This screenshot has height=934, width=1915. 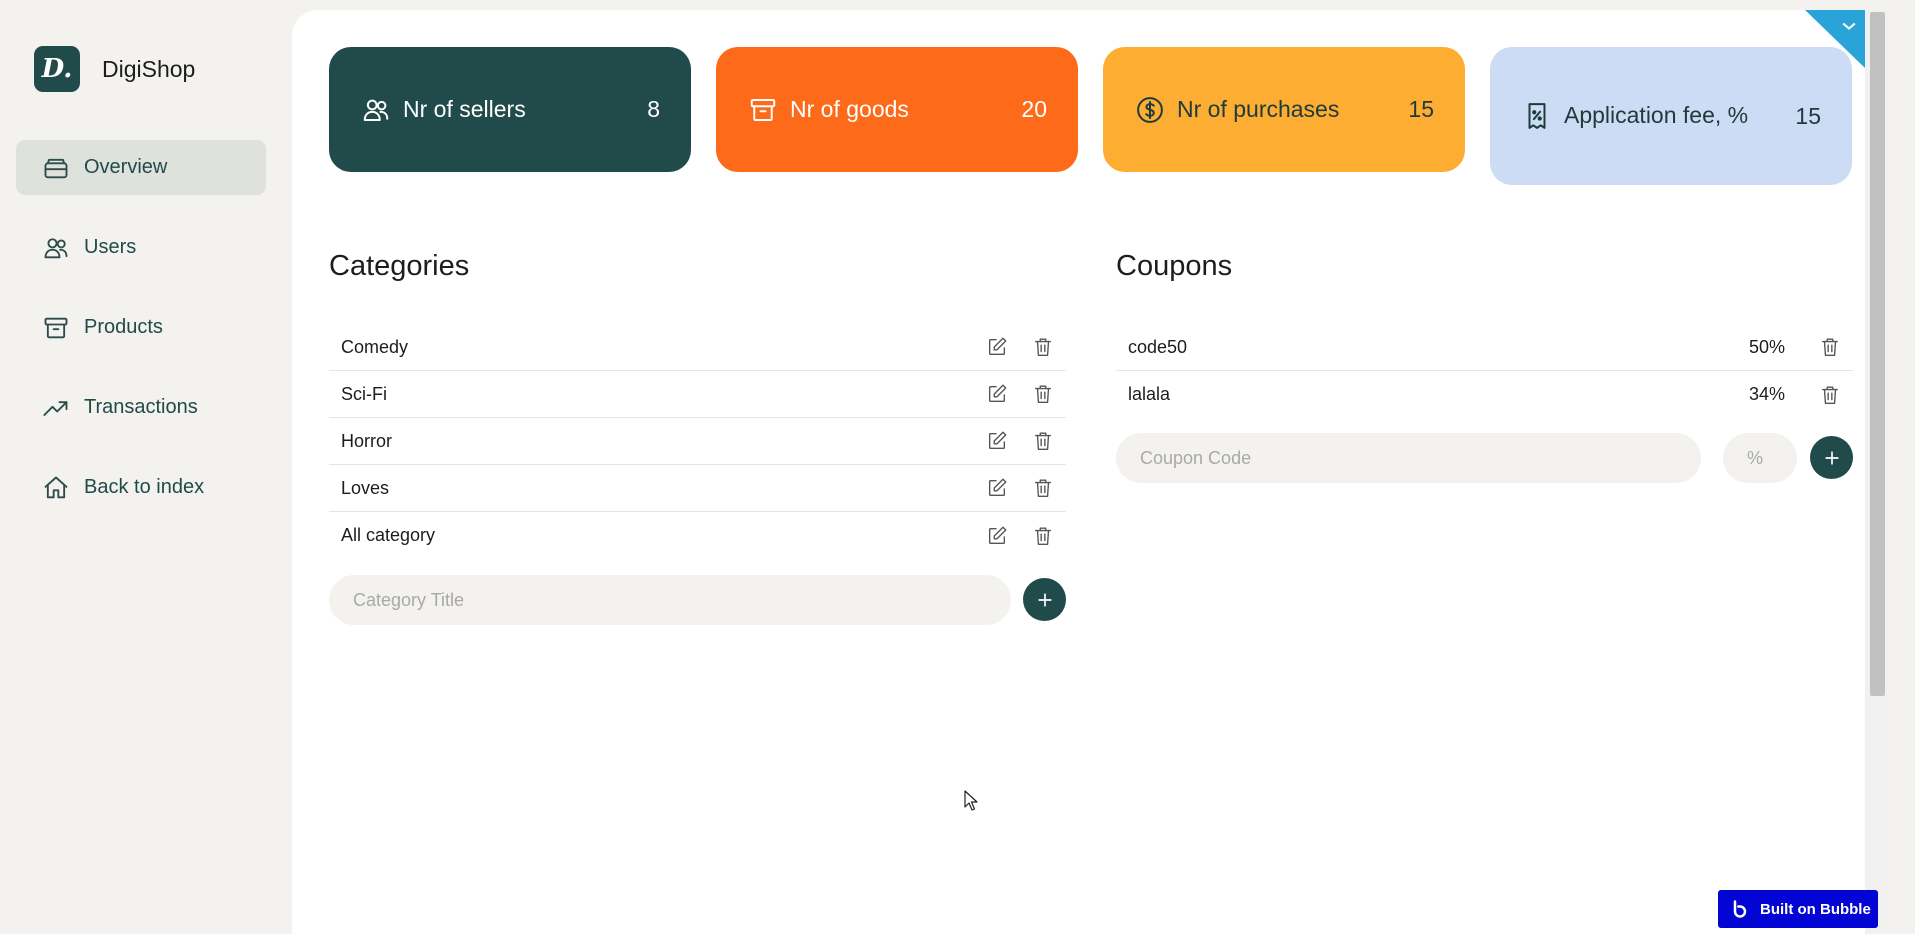 What do you see at coordinates (1766, 394) in the screenshot?
I see `coupon-percent: 34%` at bounding box center [1766, 394].